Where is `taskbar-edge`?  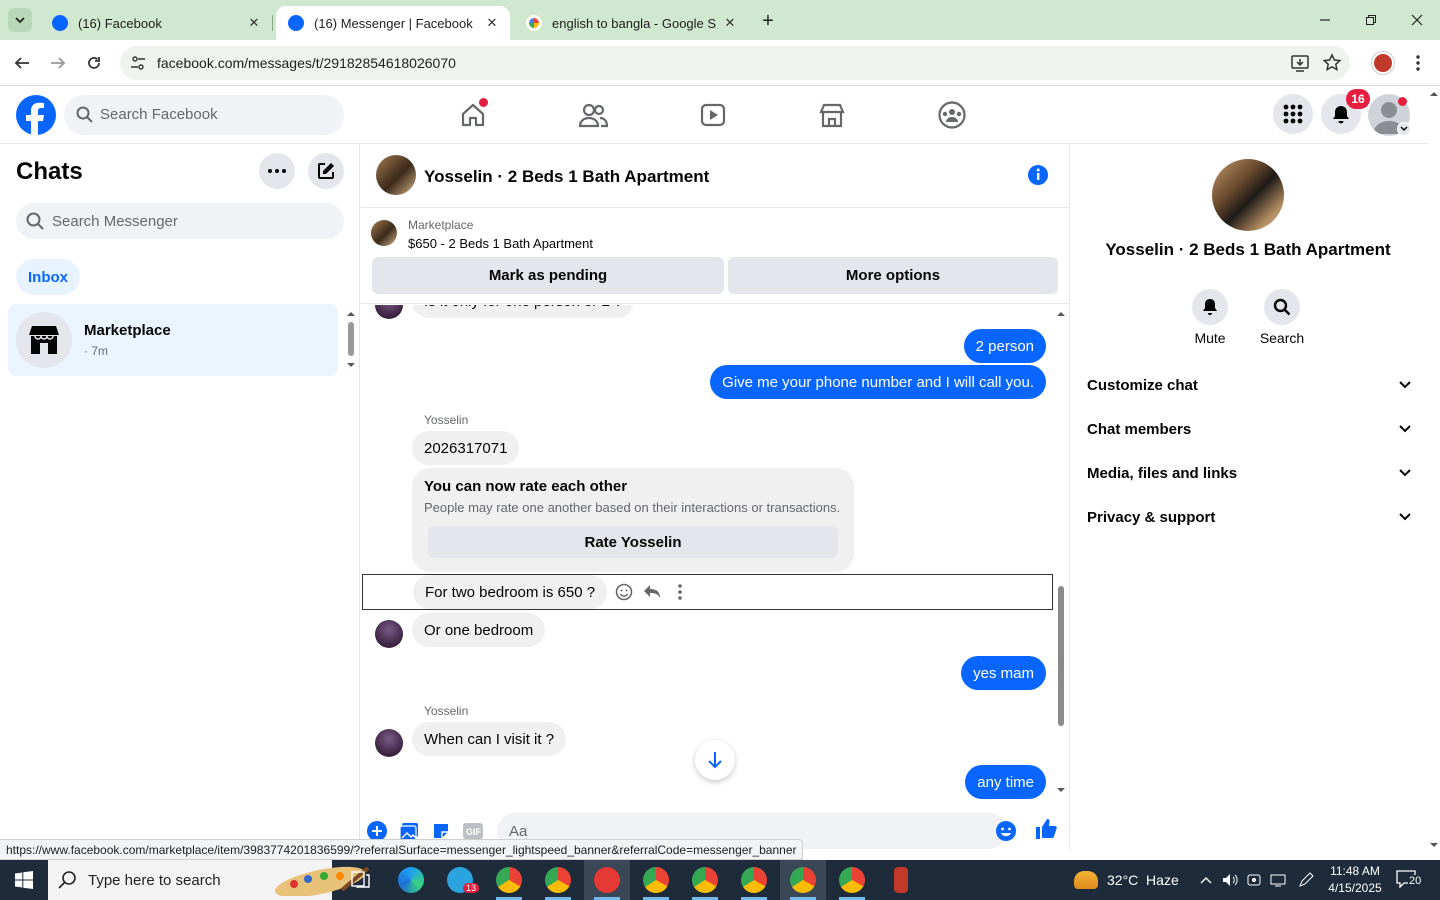
taskbar-edge is located at coordinates (411, 880).